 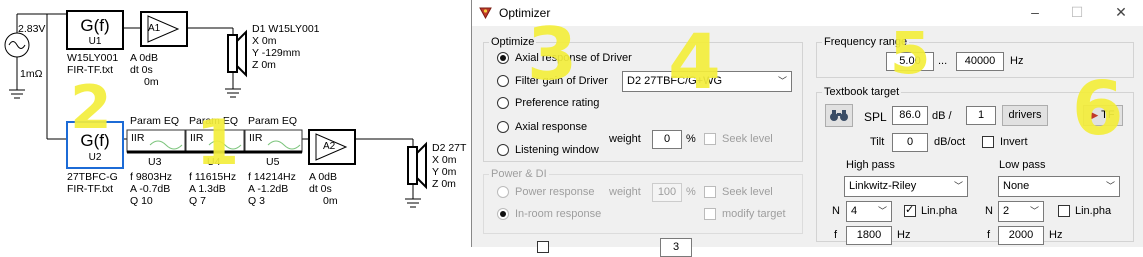 I want to click on radio-listening-window, so click(x=503, y=150).